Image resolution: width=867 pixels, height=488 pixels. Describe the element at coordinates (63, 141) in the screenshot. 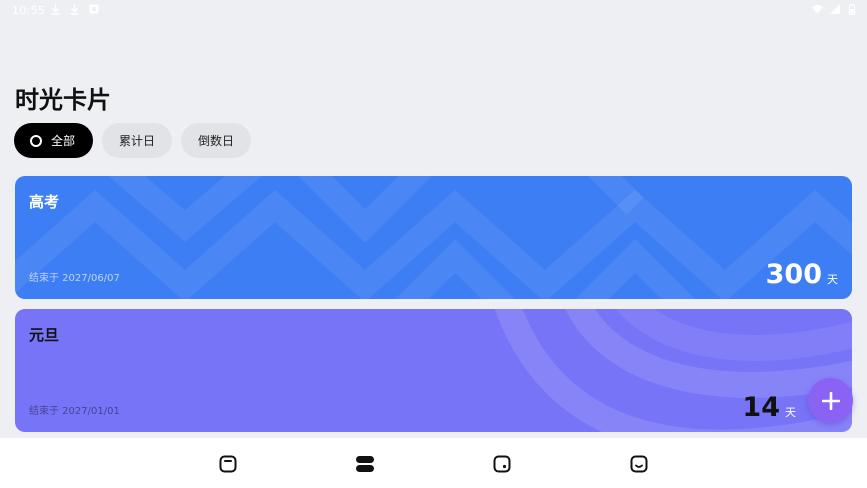

I see `filter-label: 全部` at that location.